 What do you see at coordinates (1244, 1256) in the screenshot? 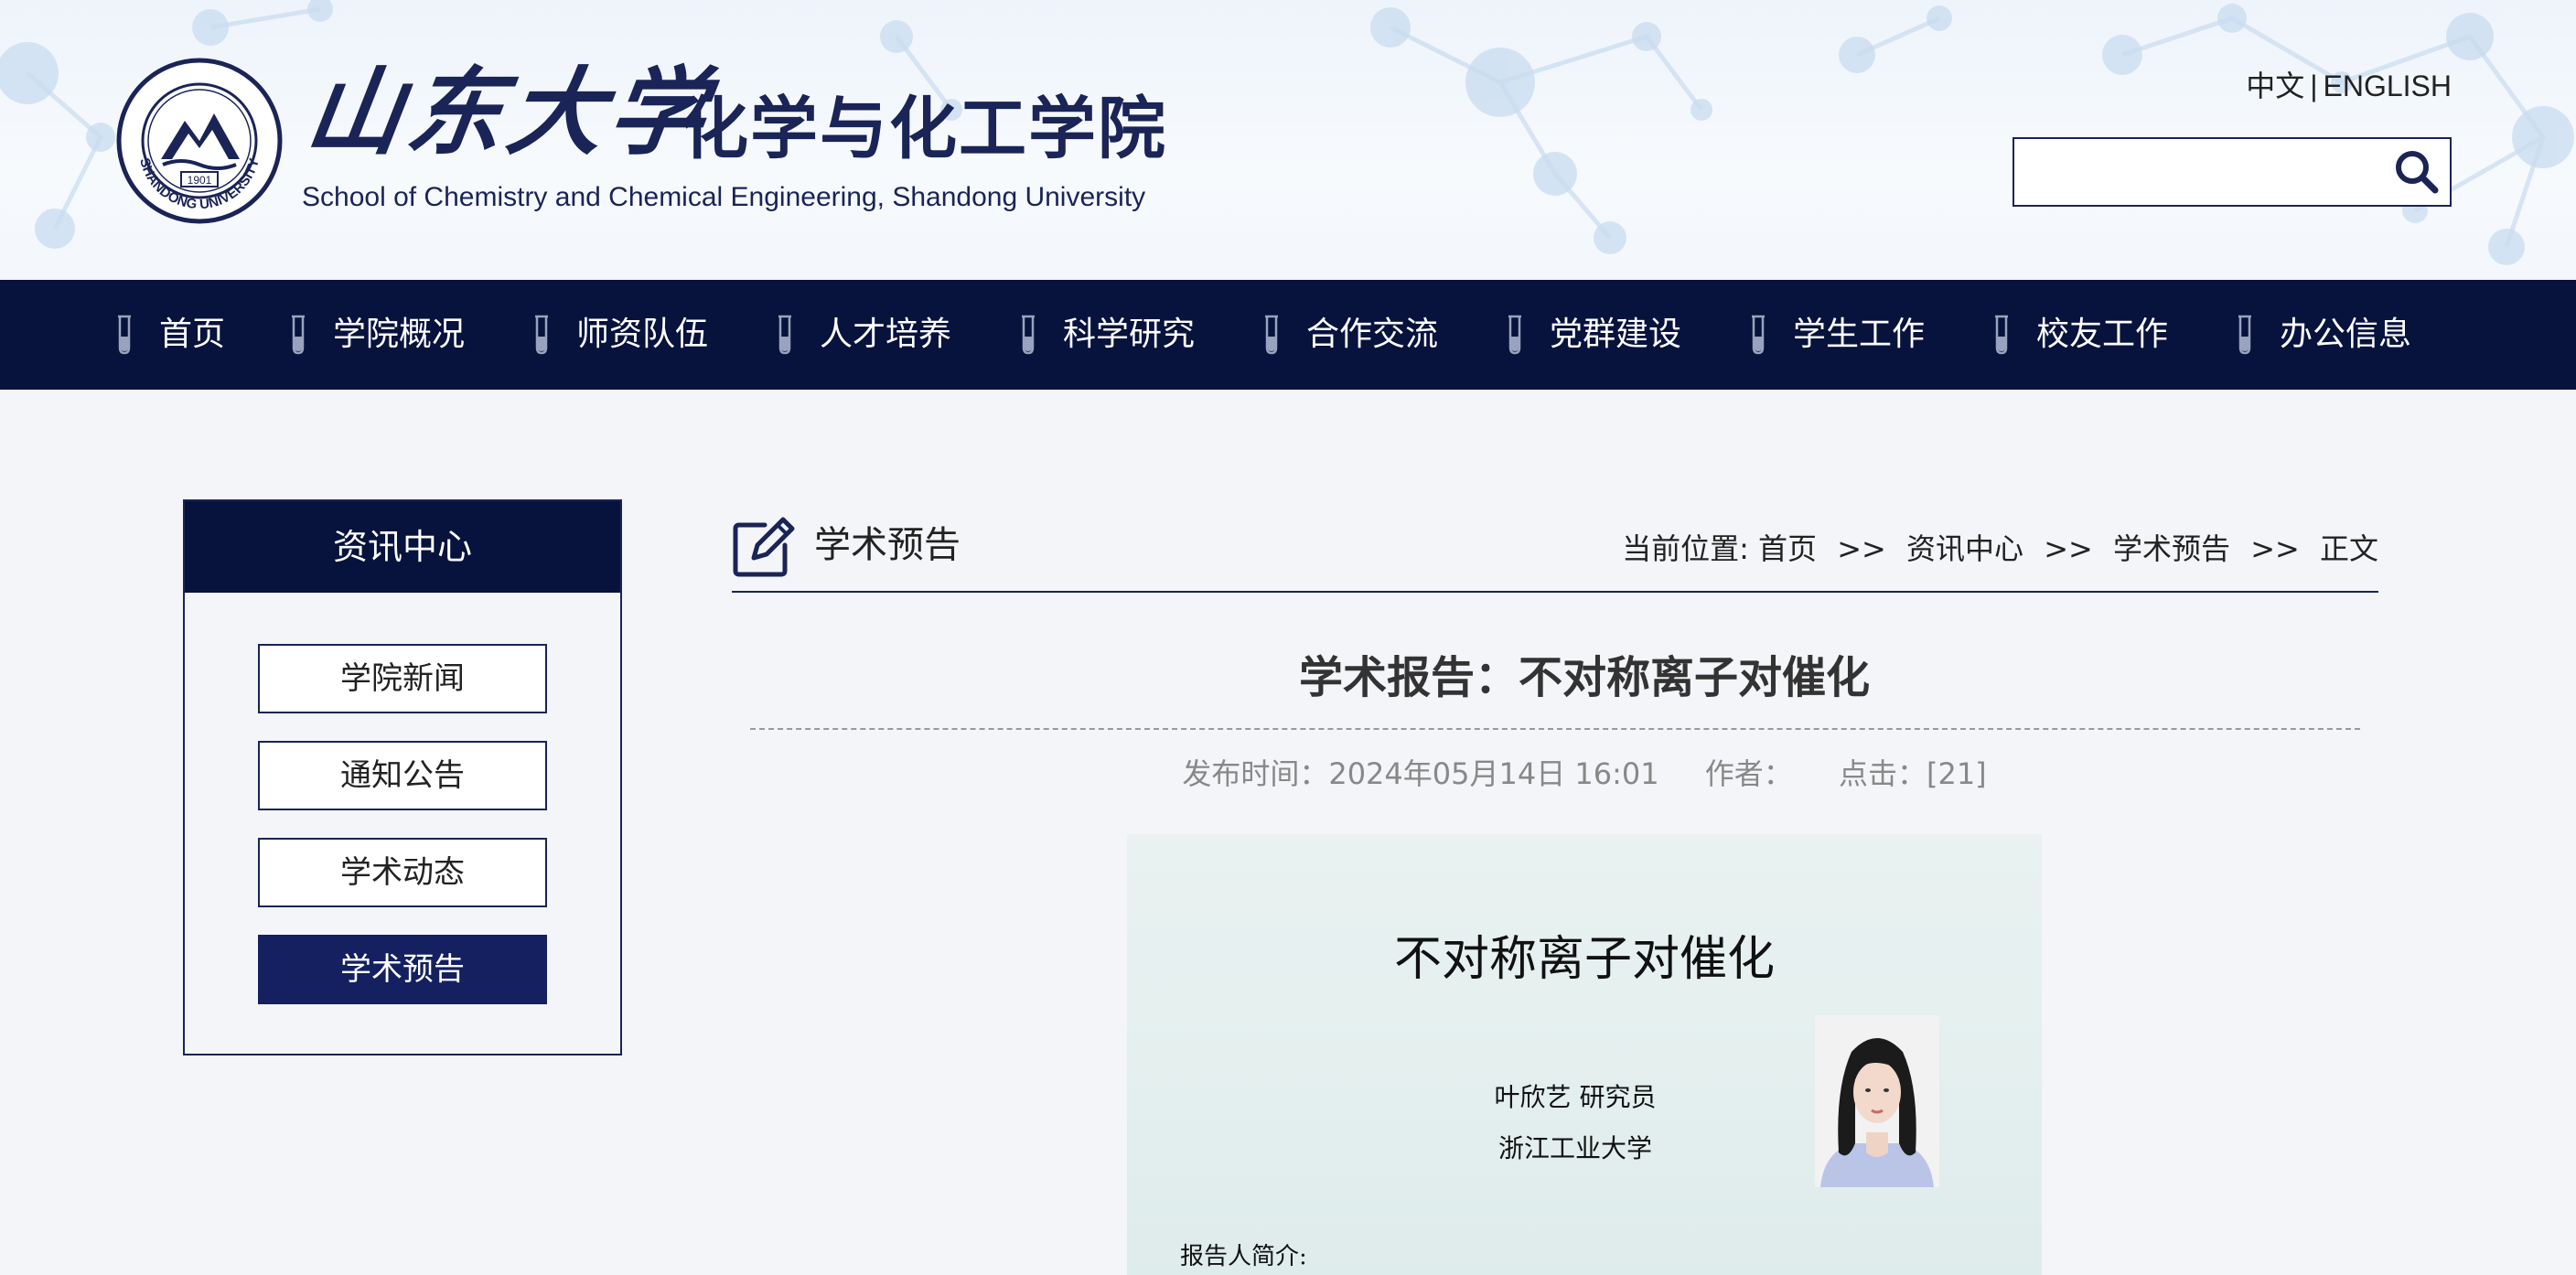
I see `poster-bio-label: 报告人简介:` at bounding box center [1244, 1256].